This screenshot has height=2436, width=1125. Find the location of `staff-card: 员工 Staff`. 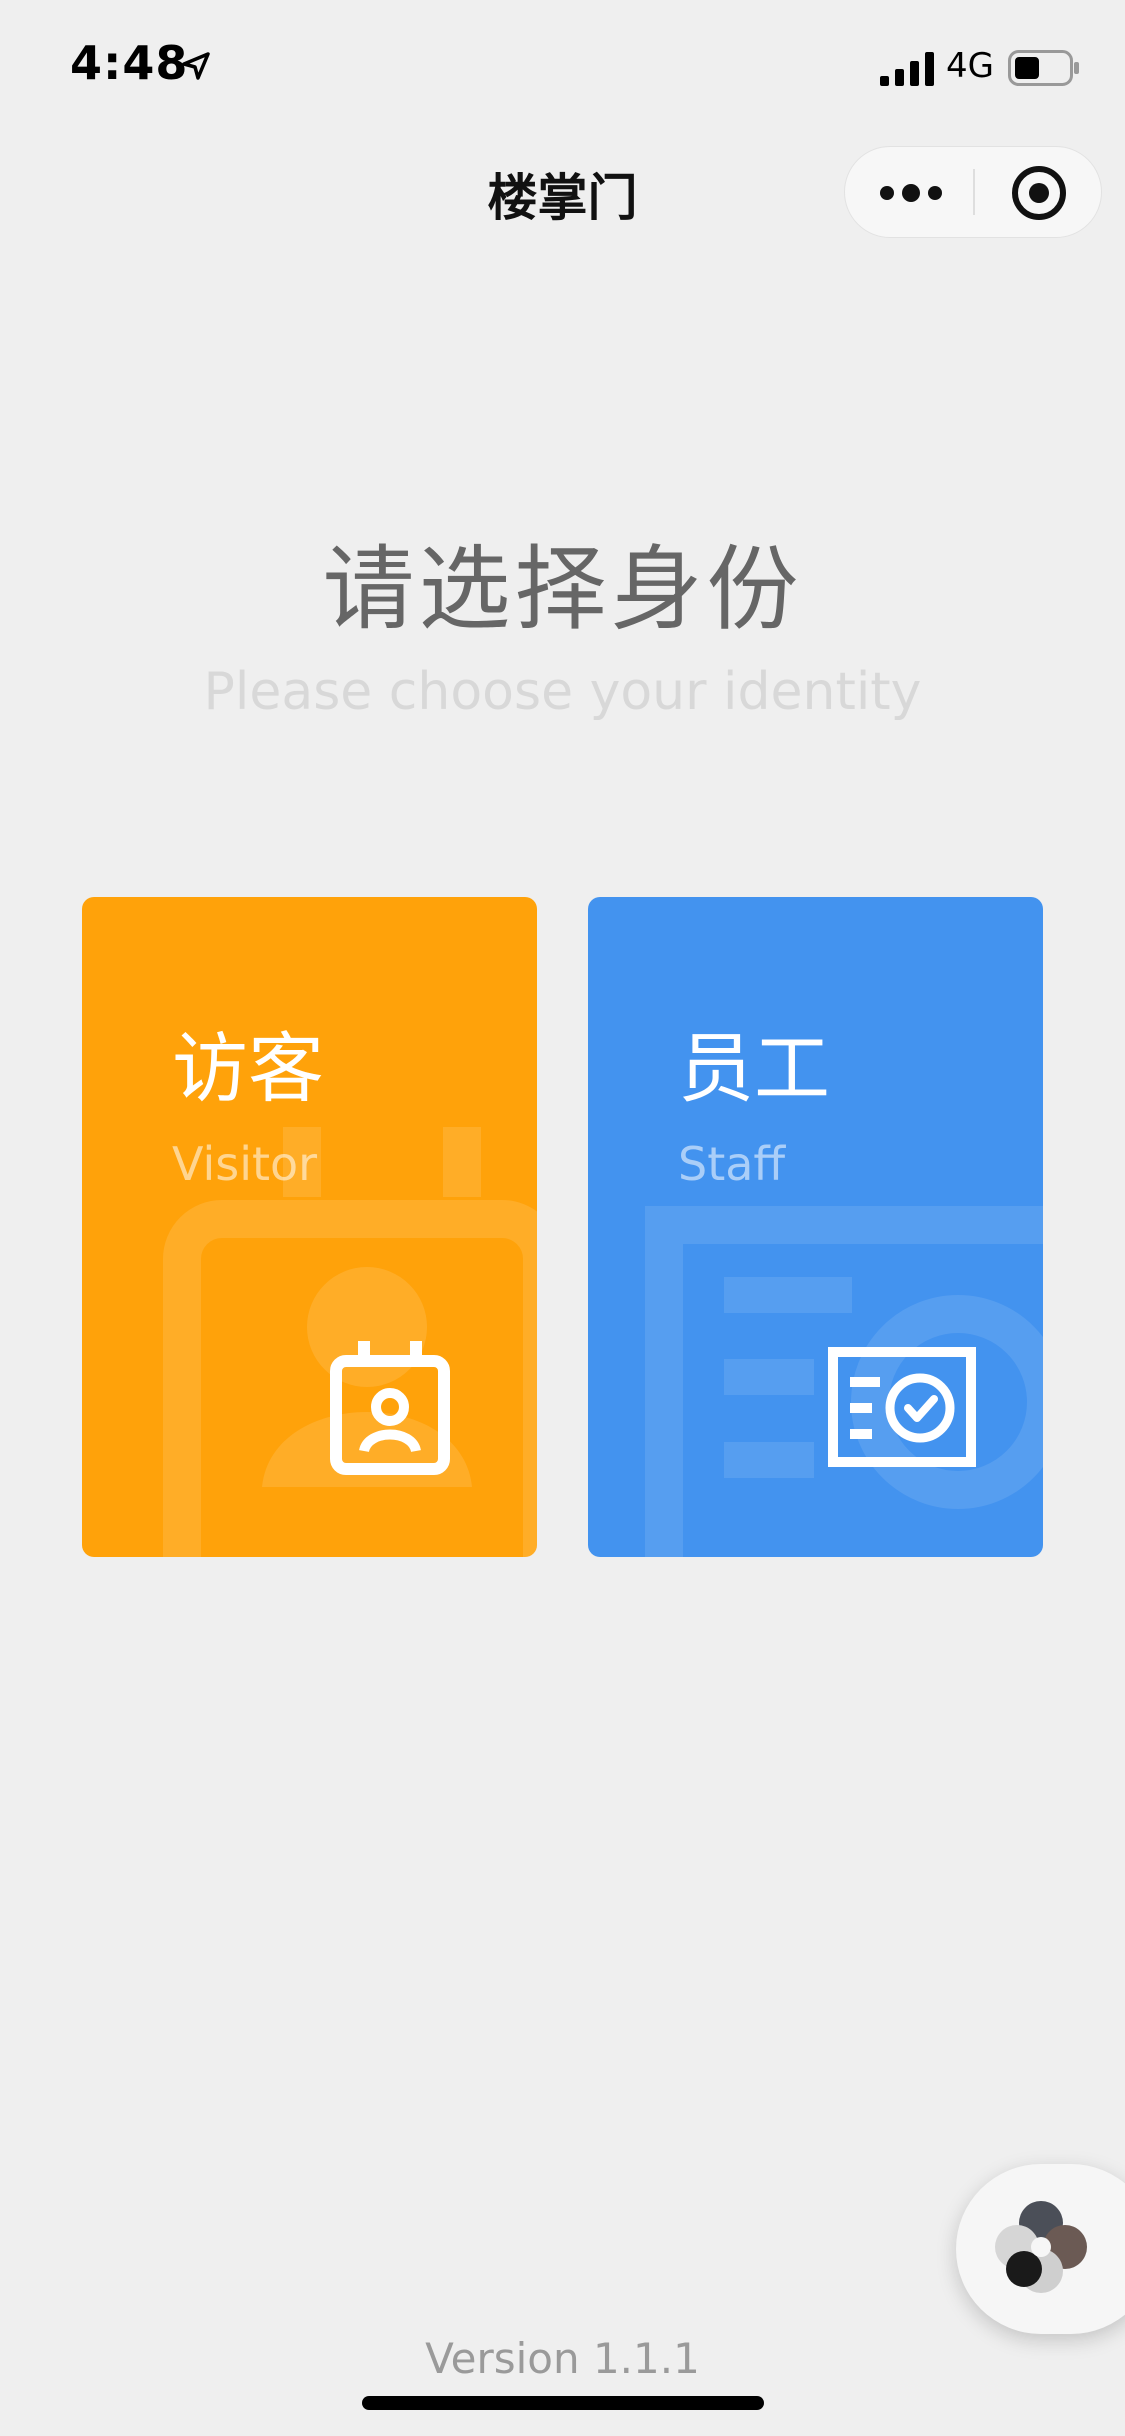

staff-card: 员工 Staff is located at coordinates (815, 1227).